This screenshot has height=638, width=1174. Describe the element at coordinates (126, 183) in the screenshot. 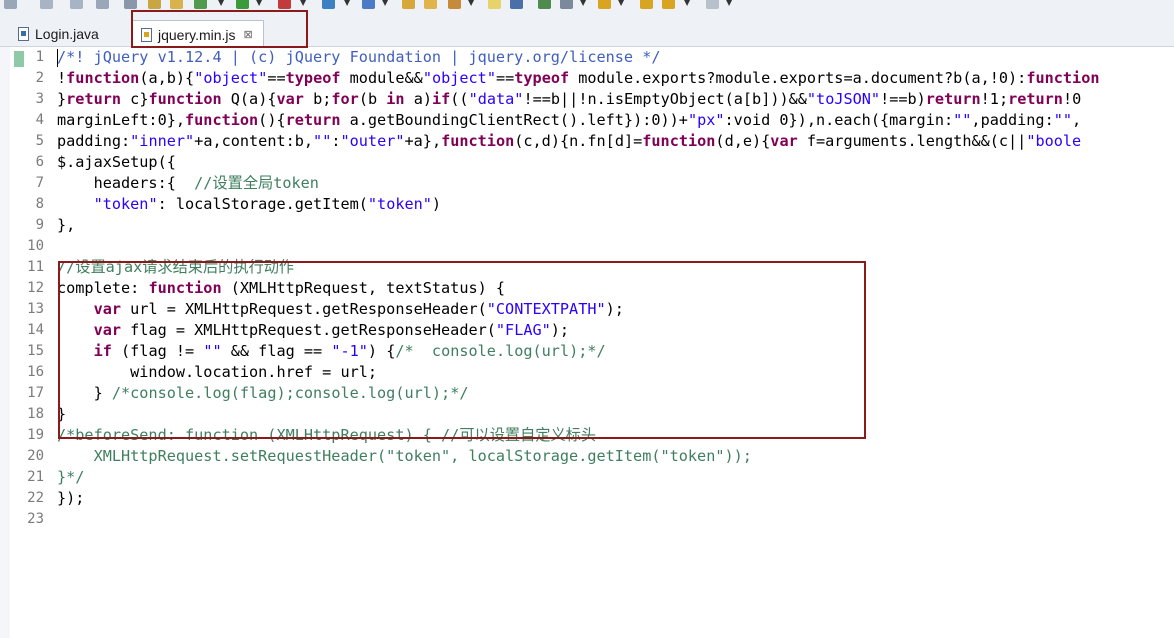

I see `code-token: headers:{` at that location.